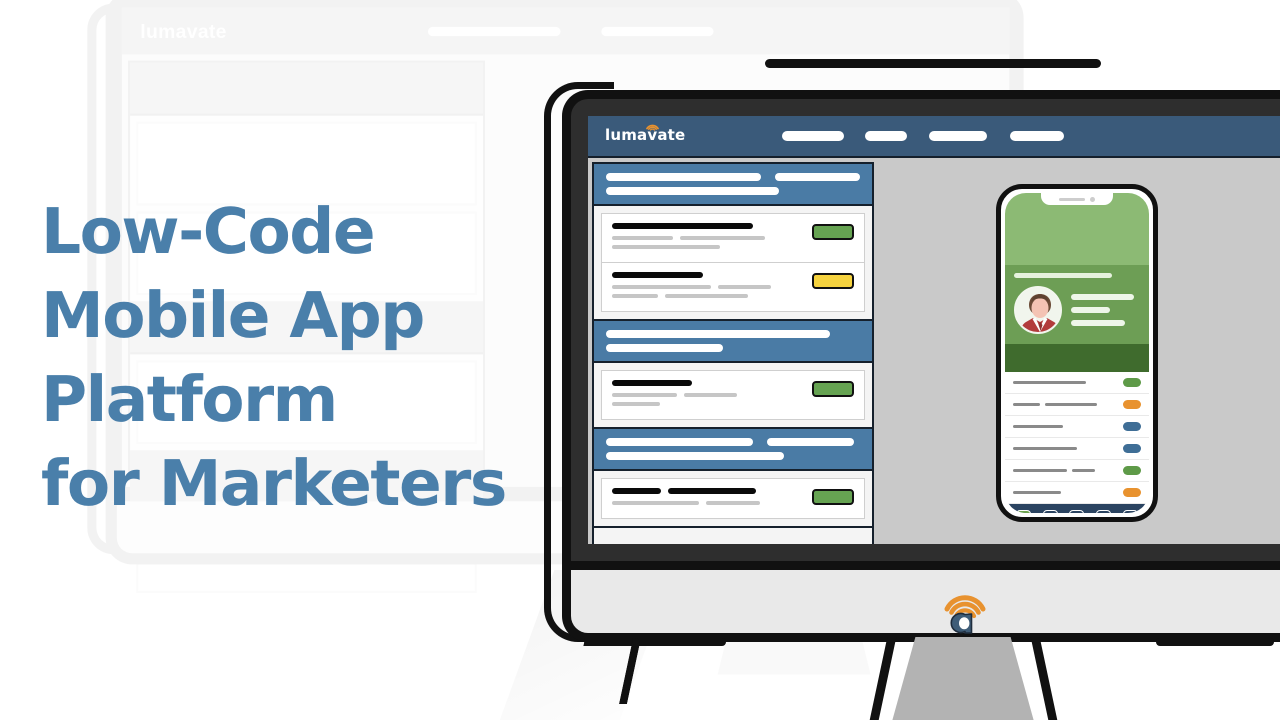  Describe the element at coordinates (233, 315) in the screenshot. I see `headline-line-2: Mobile App` at that location.